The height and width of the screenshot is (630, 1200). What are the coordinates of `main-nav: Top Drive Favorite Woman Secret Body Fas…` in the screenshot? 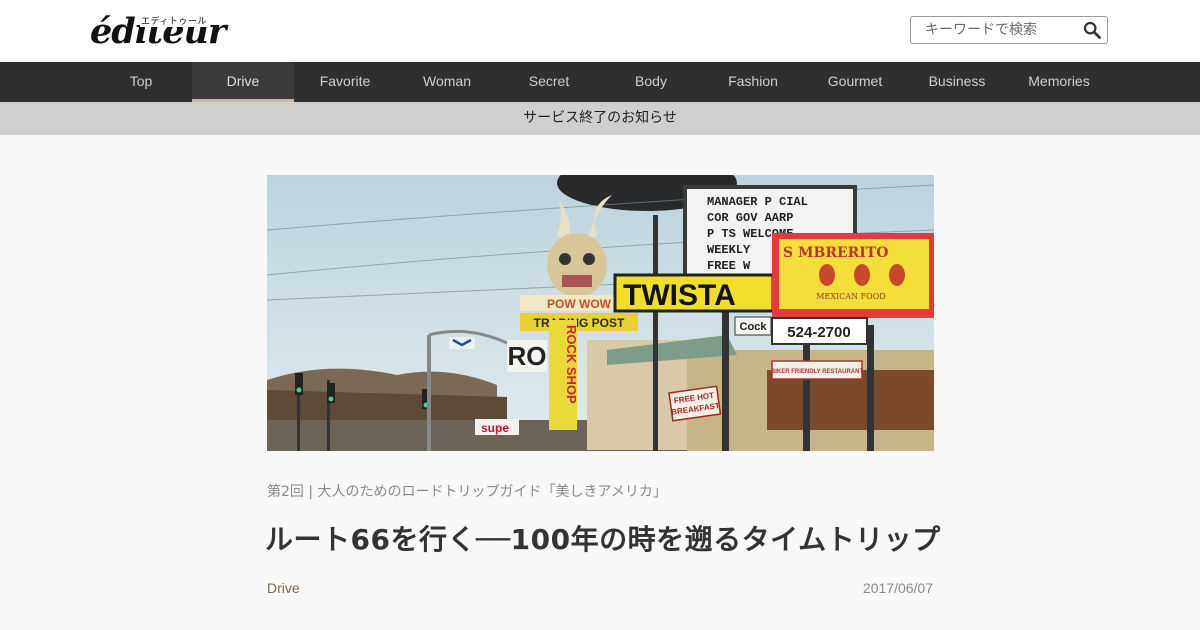 It's located at (600, 82).